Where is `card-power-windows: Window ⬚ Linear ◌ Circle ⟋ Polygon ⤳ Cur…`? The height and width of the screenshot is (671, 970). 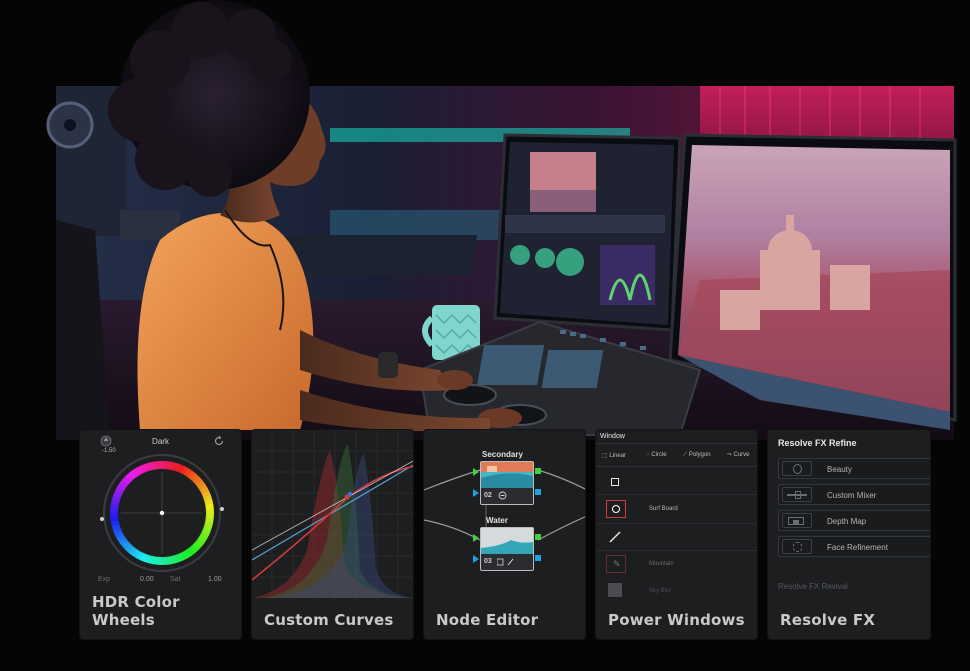
card-power-windows: Window ⬚ Linear ◌ Circle ⟋ Polygon ⤳ Cur… is located at coordinates (676, 534).